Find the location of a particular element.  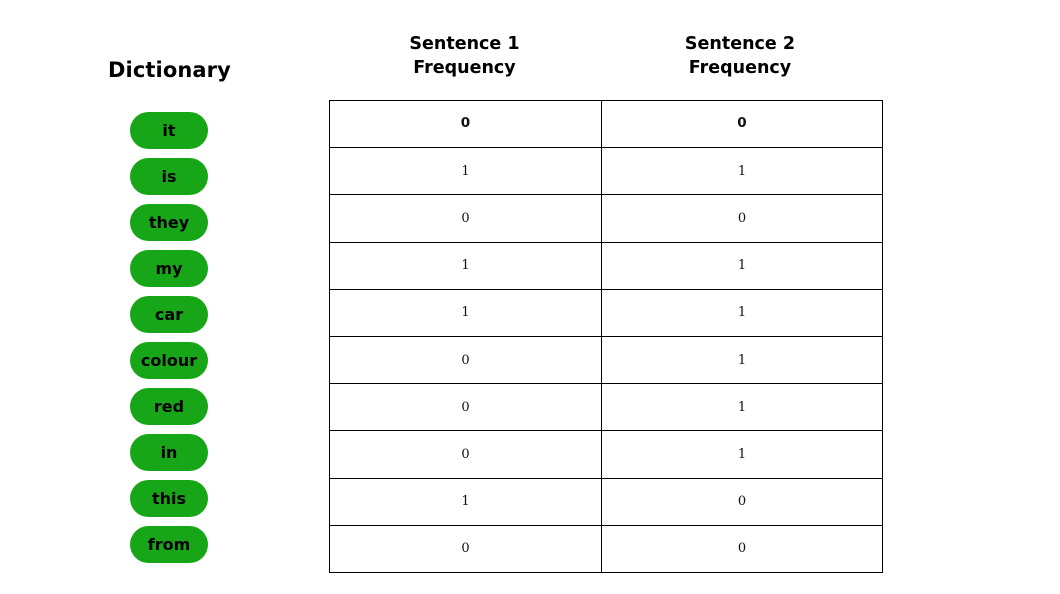

dictionary-word-label: my is located at coordinates (169, 268).